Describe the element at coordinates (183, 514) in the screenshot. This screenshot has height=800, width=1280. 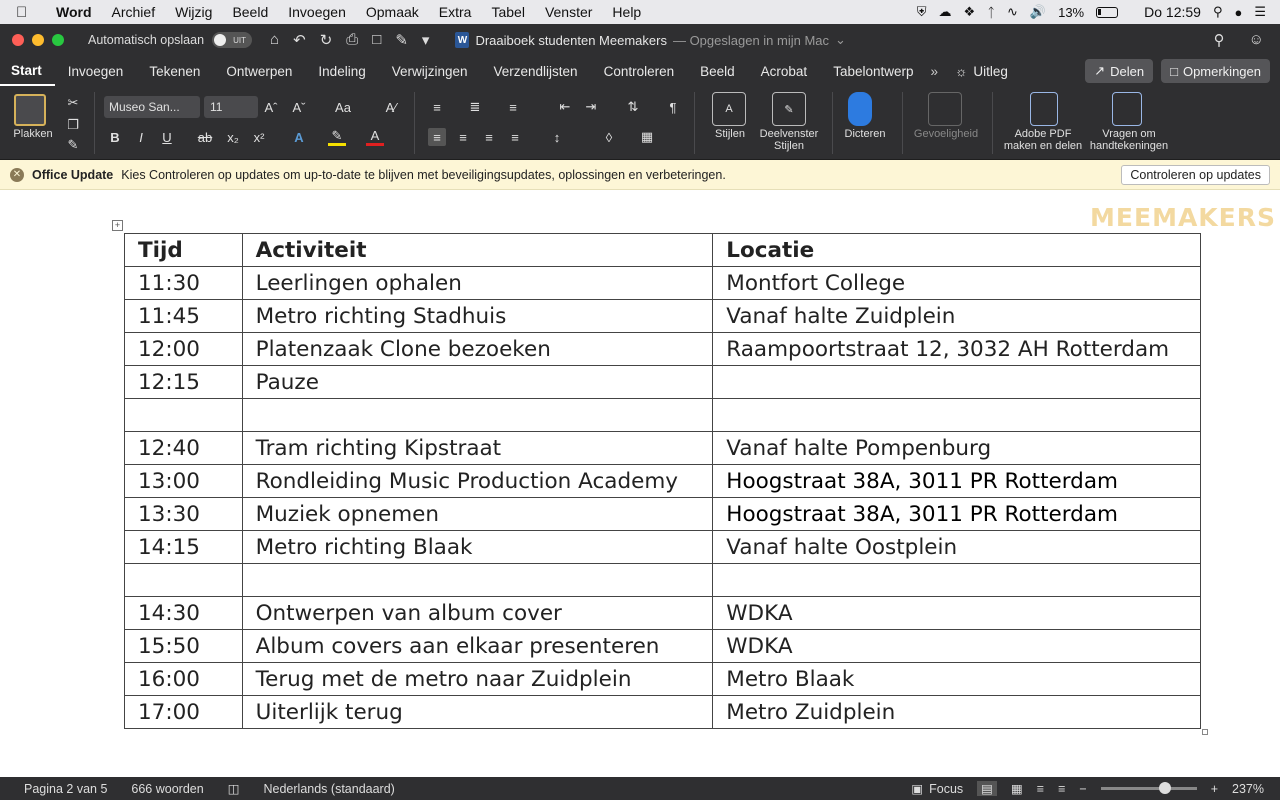
I see `cell-time: 13:30` at that location.